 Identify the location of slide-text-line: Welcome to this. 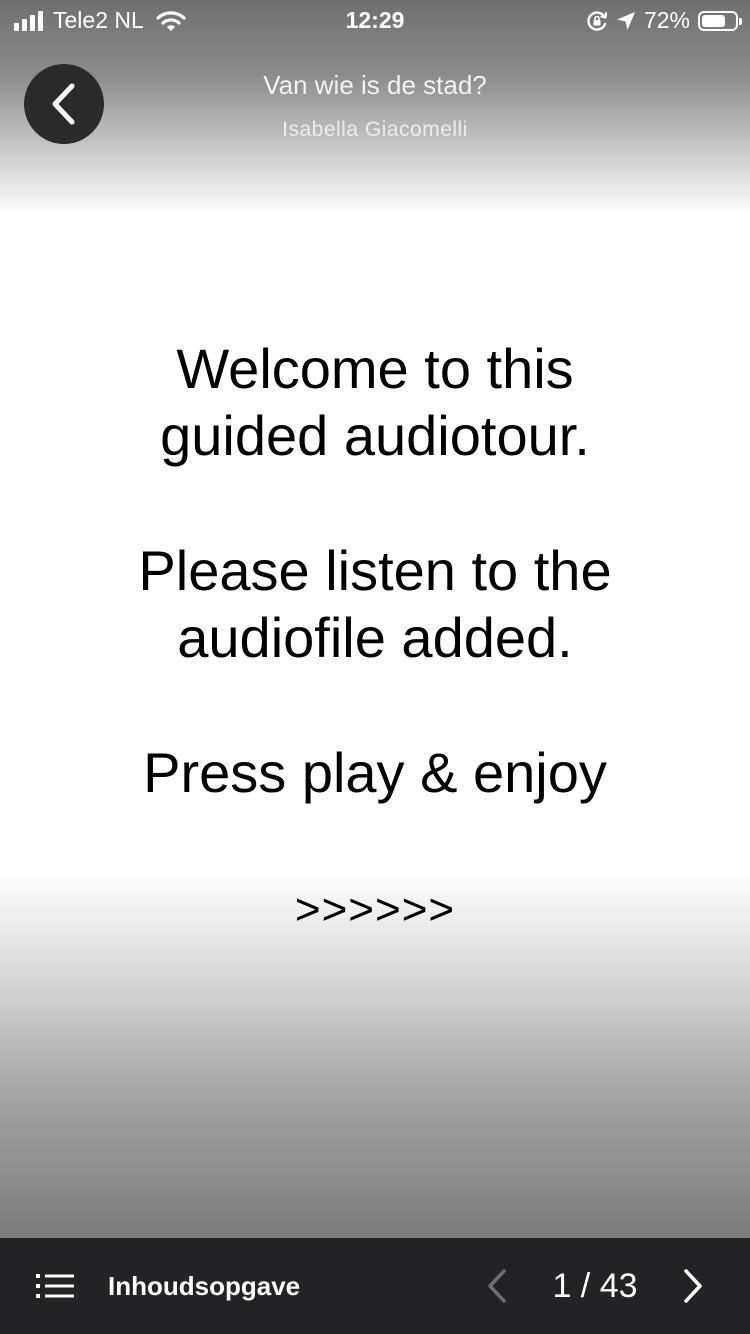
(375, 368).